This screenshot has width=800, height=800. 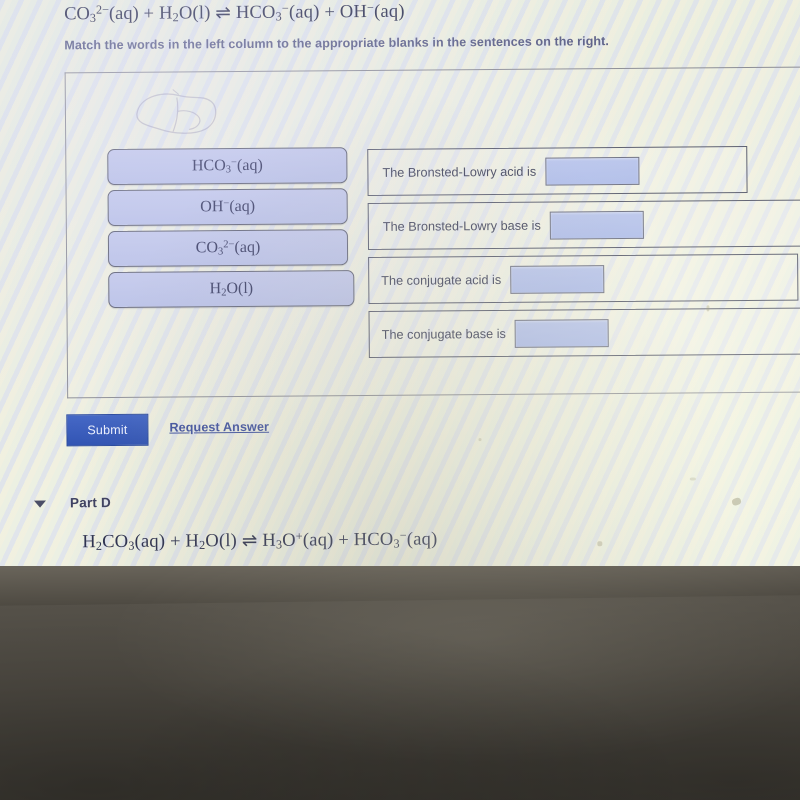 I want to click on tile-oh-label: OH−(aq), so click(x=228, y=206).